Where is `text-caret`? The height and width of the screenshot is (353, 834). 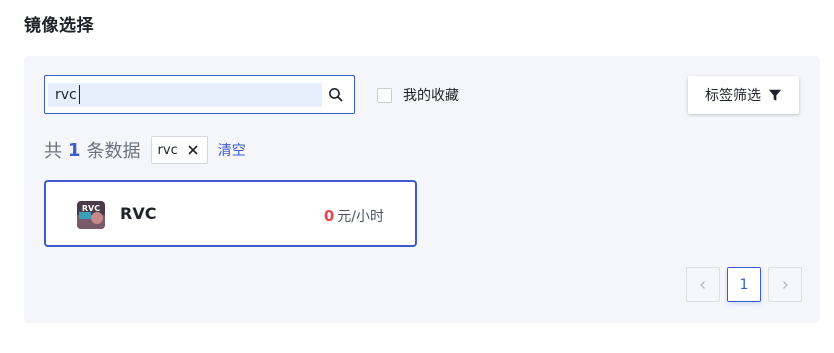 text-caret is located at coordinates (79, 94).